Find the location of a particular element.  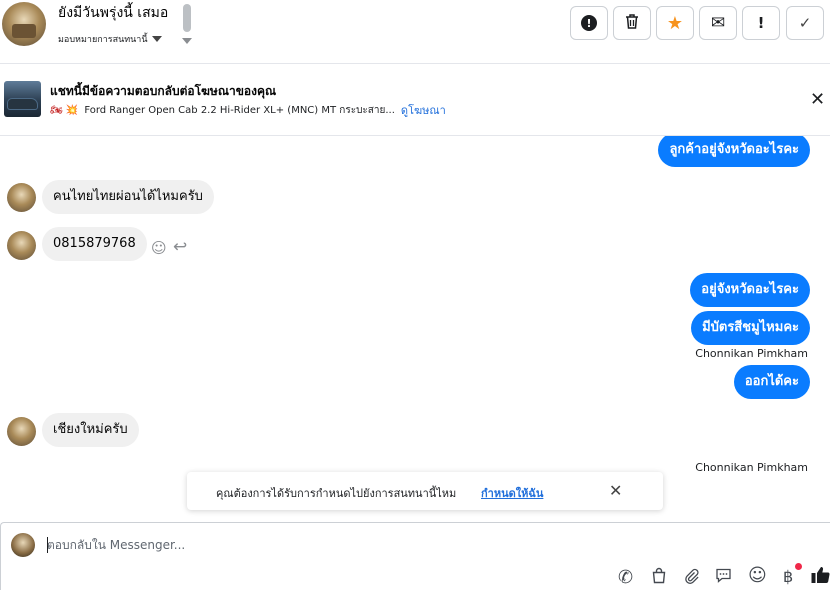

shopping-bag-icon is located at coordinates (659, 577).